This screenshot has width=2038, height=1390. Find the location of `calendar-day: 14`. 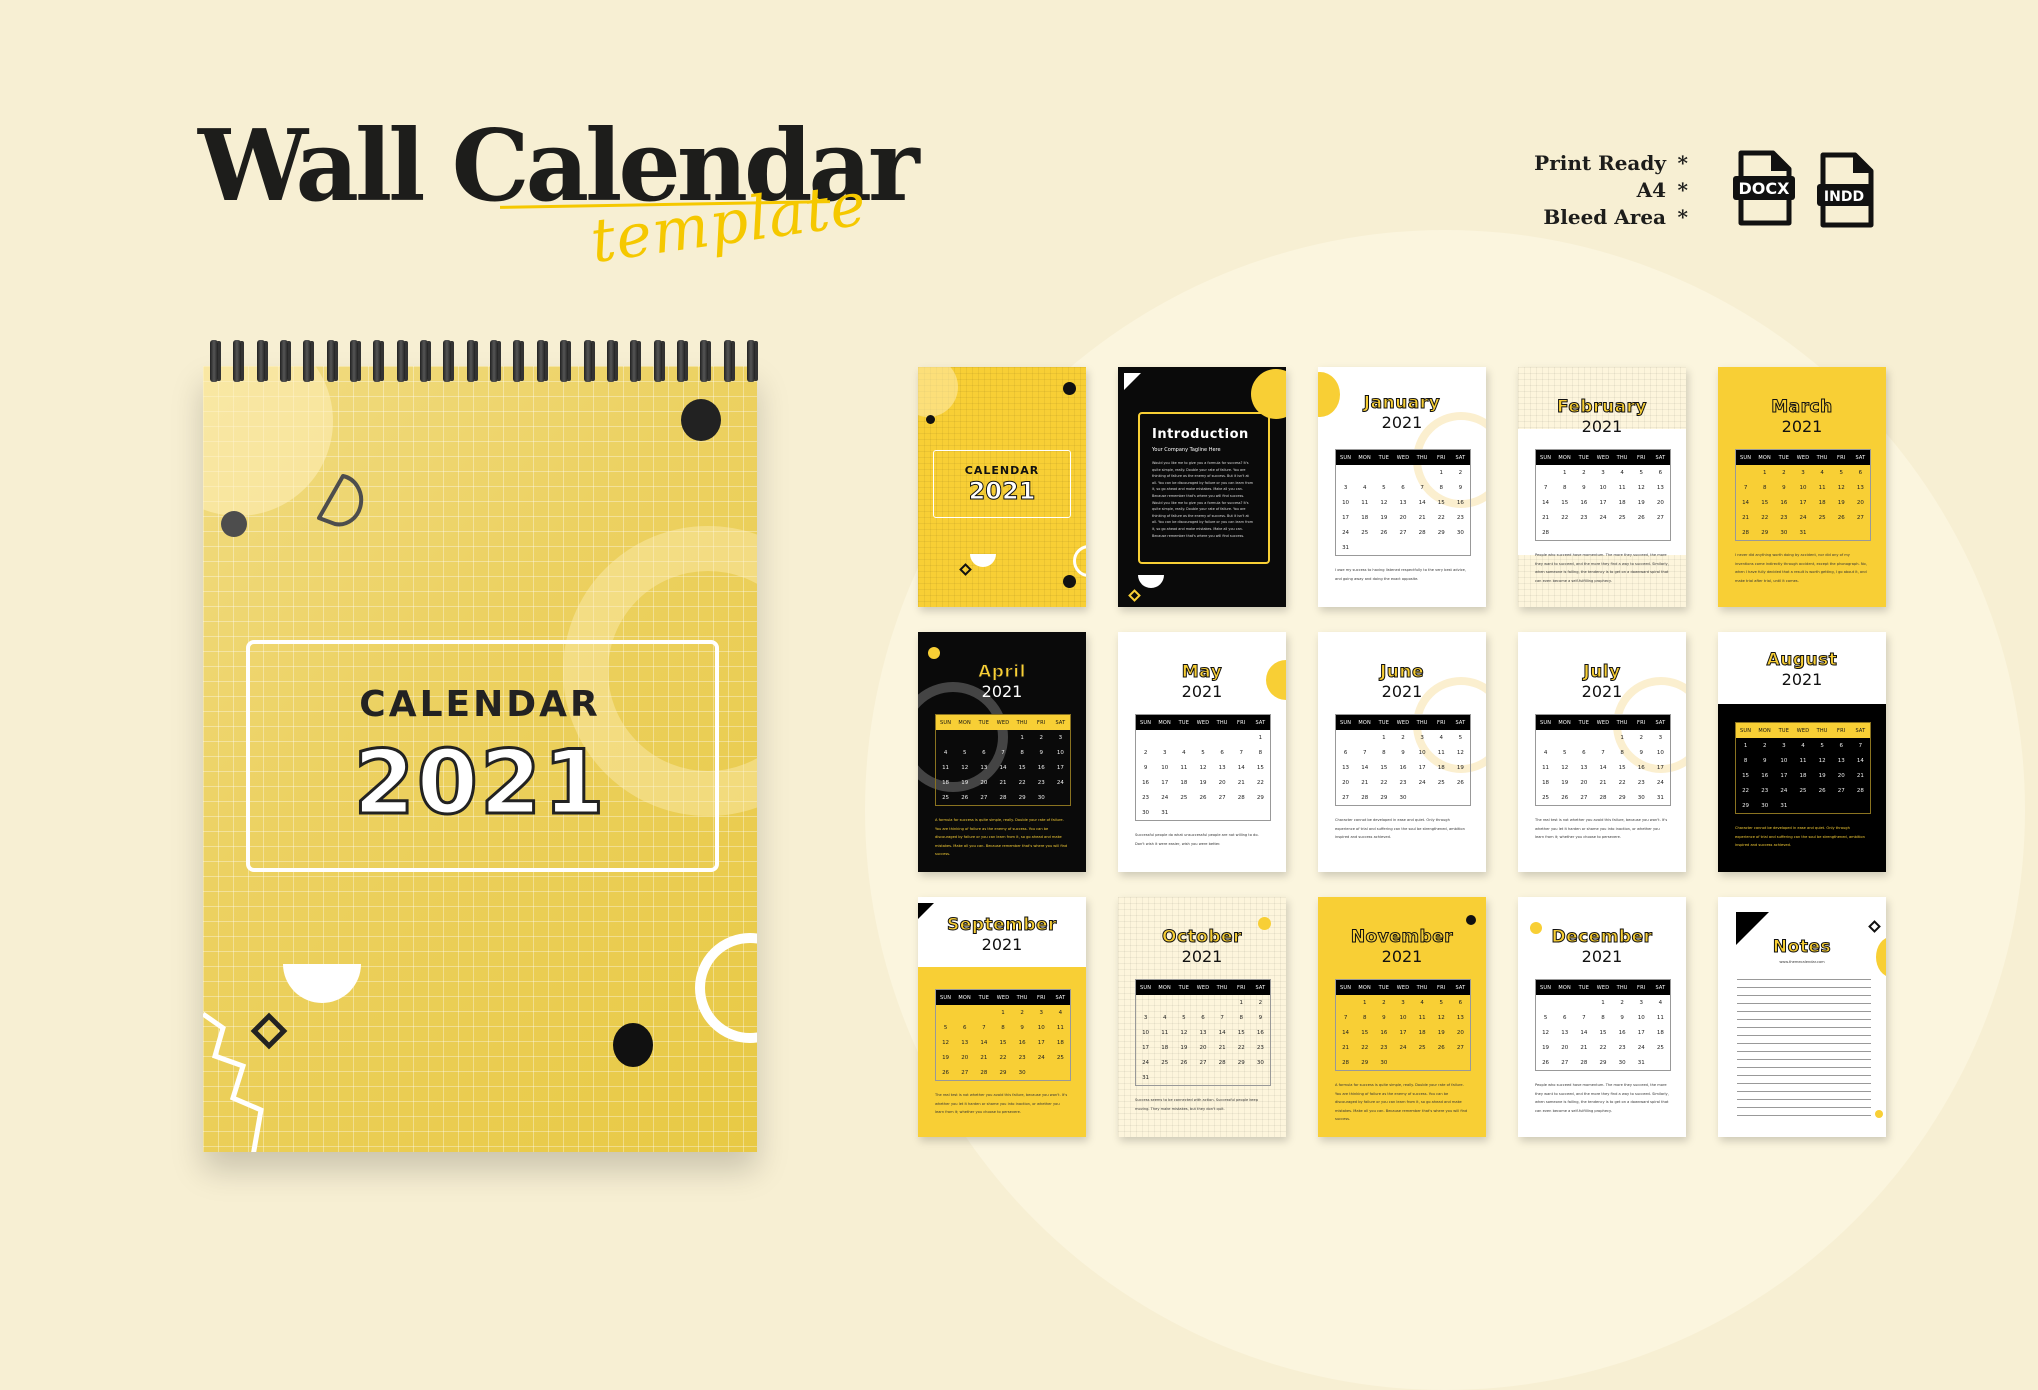

calendar-day: 14 is located at coordinates (1860, 760).